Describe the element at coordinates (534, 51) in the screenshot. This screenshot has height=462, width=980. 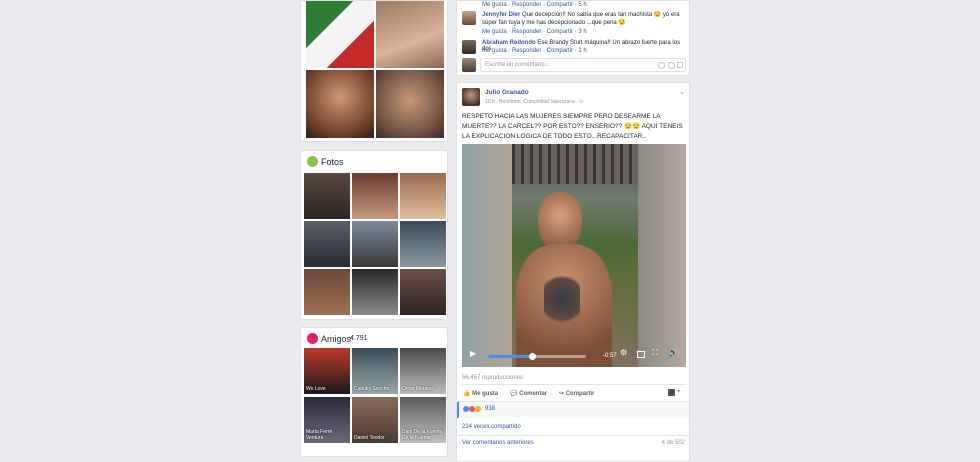
I see `comment-3-actions: Me gusta · Responder · Compartir · 1 h` at that location.